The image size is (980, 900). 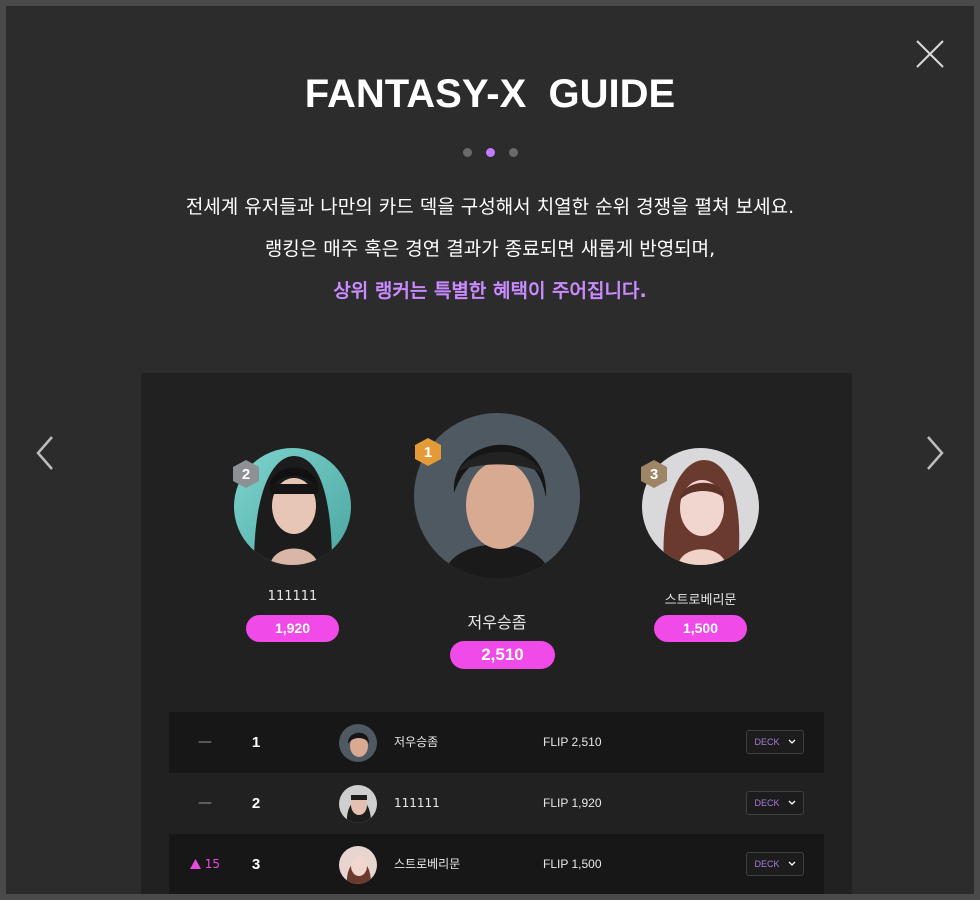 I want to click on rank-2-badge: 2, so click(x=246, y=474).